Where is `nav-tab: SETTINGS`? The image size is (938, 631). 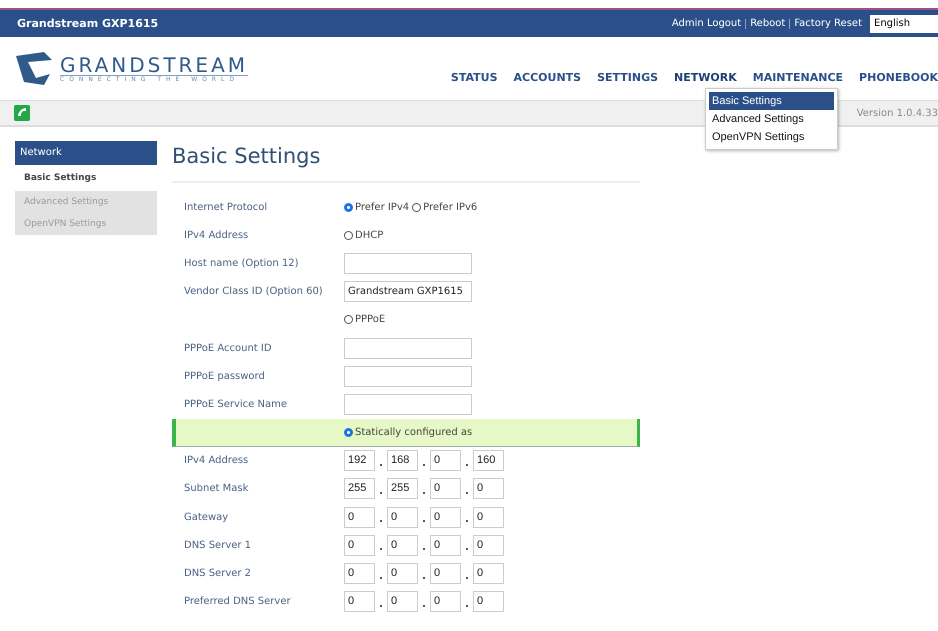
nav-tab: SETTINGS is located at coordinates (627, 77).